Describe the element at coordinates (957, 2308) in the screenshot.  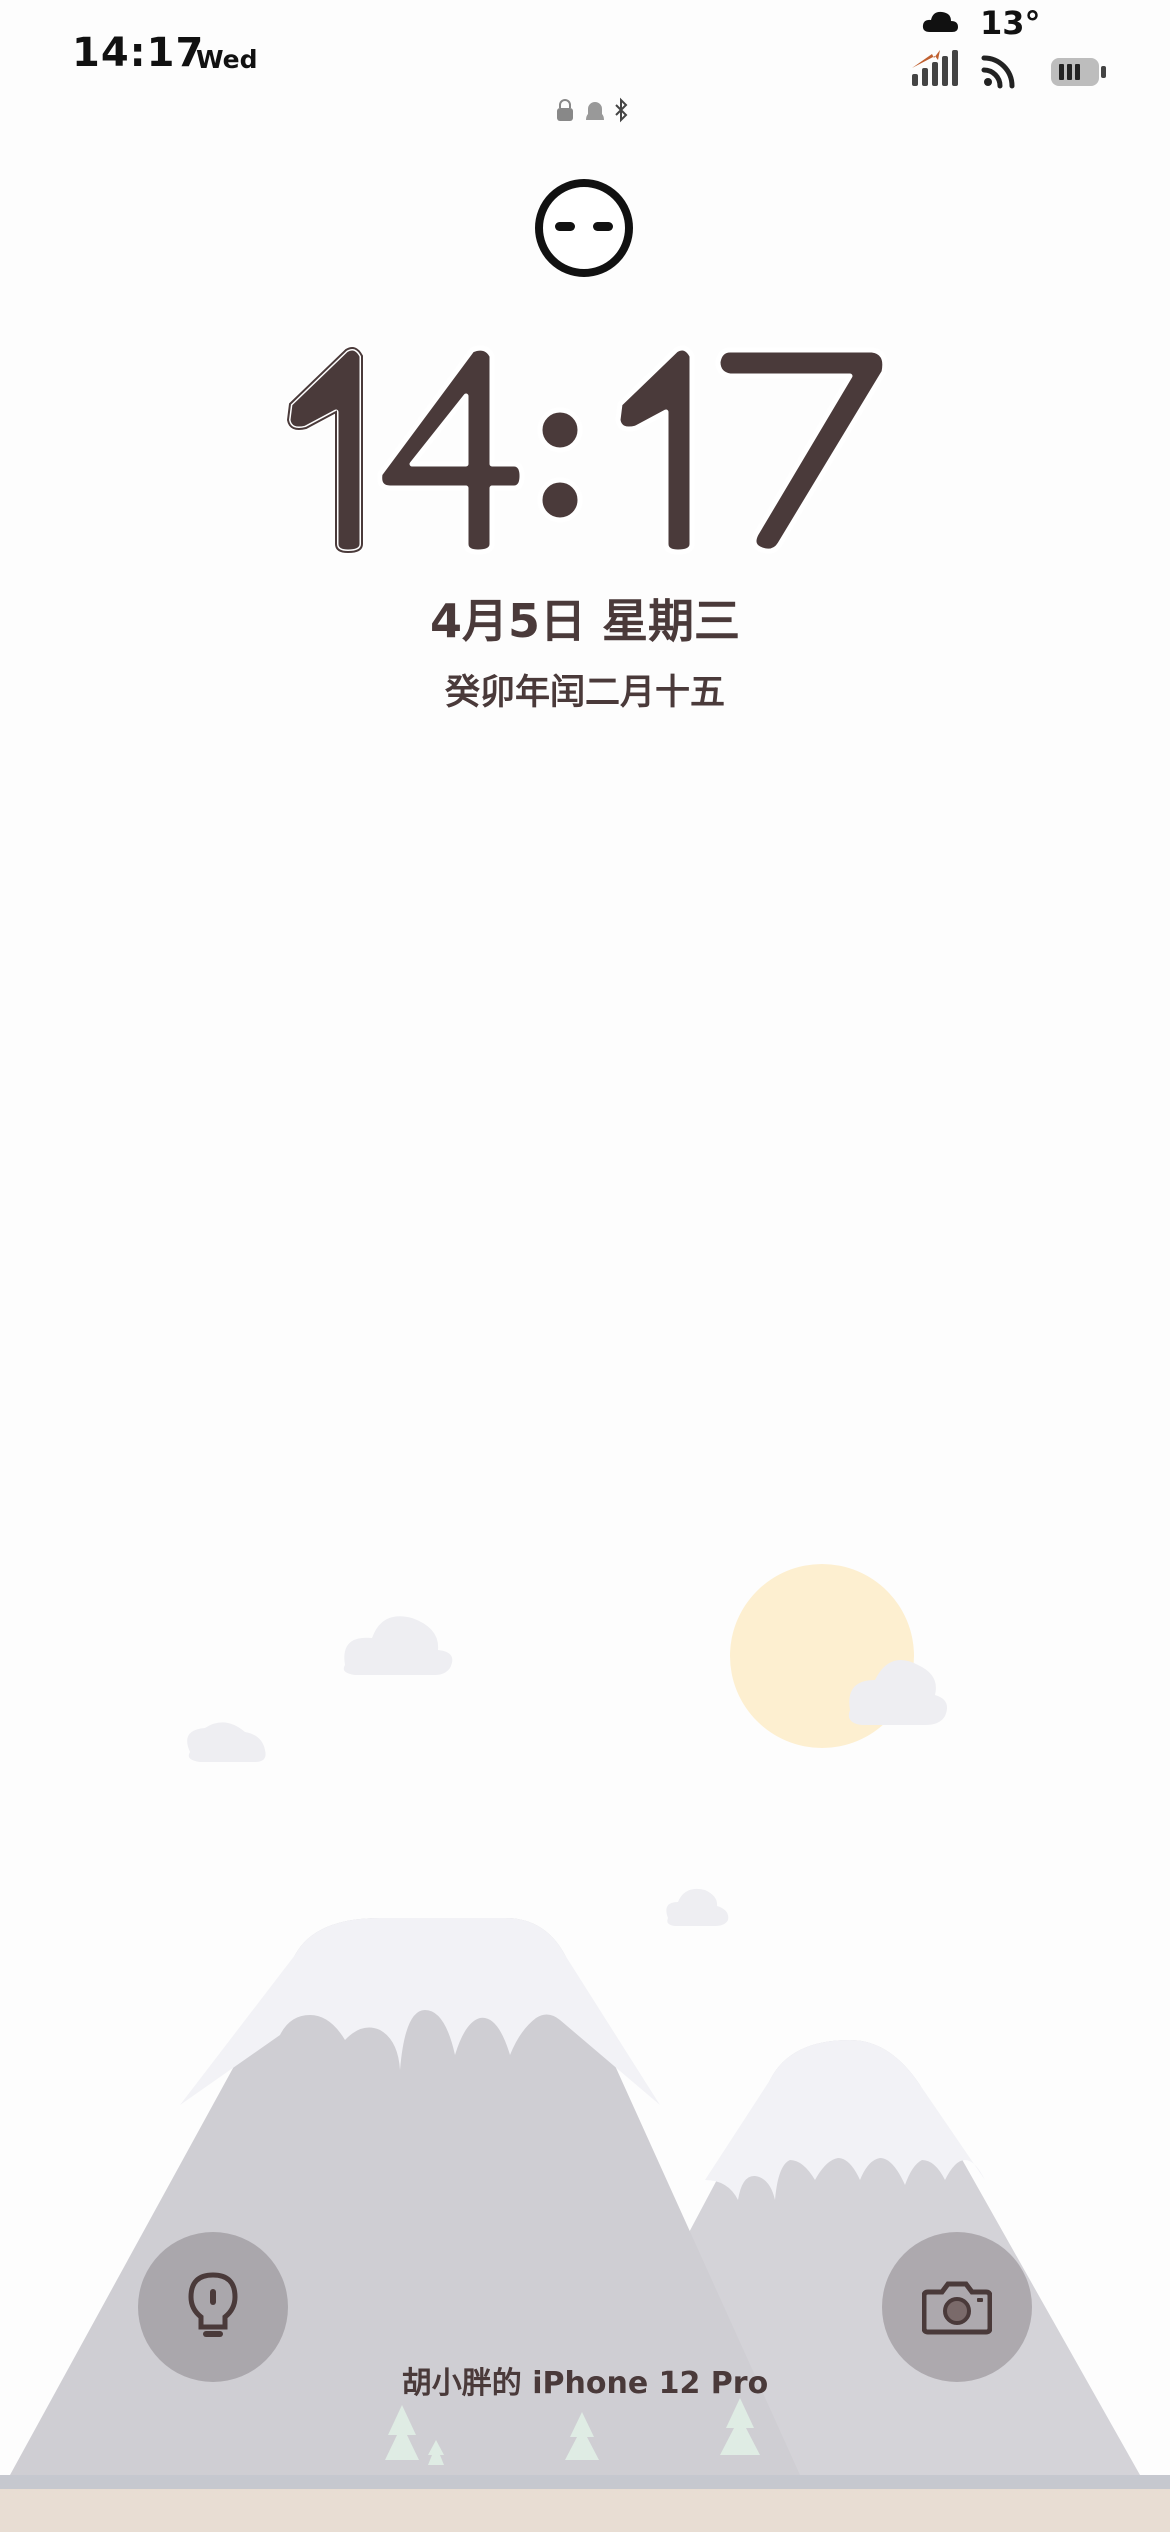
I see `camera-icon` at that location.